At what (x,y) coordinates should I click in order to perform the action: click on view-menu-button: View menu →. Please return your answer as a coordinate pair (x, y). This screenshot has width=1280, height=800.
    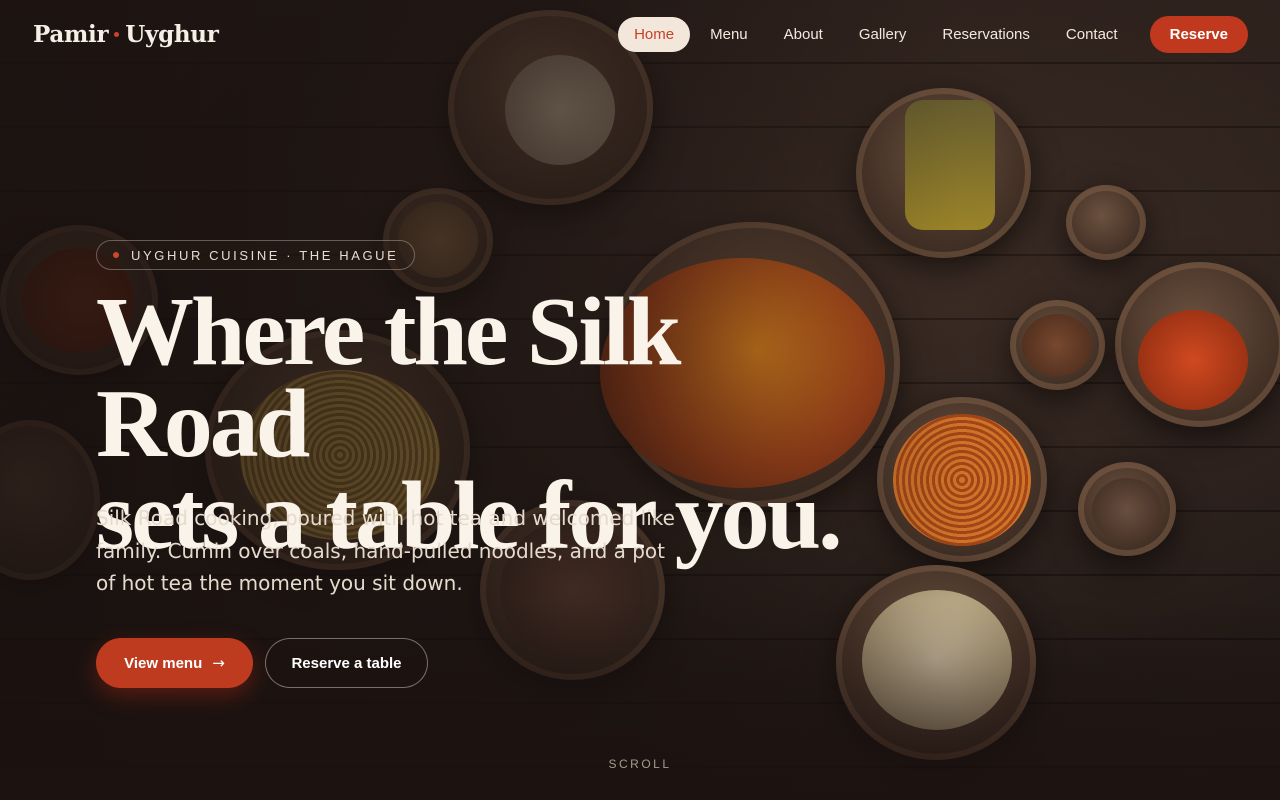
    Looking at the image, I should click on (174, 663).